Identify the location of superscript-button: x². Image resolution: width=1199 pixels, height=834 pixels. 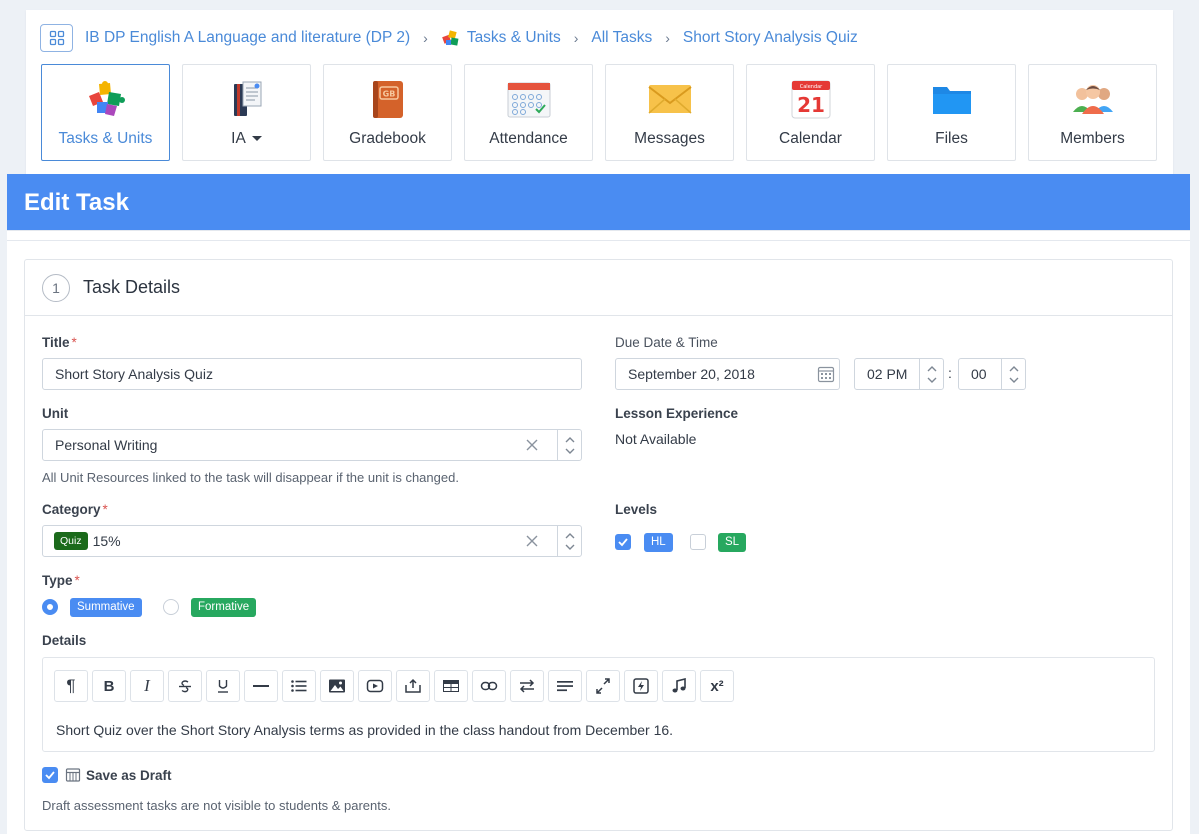
(717, 686).